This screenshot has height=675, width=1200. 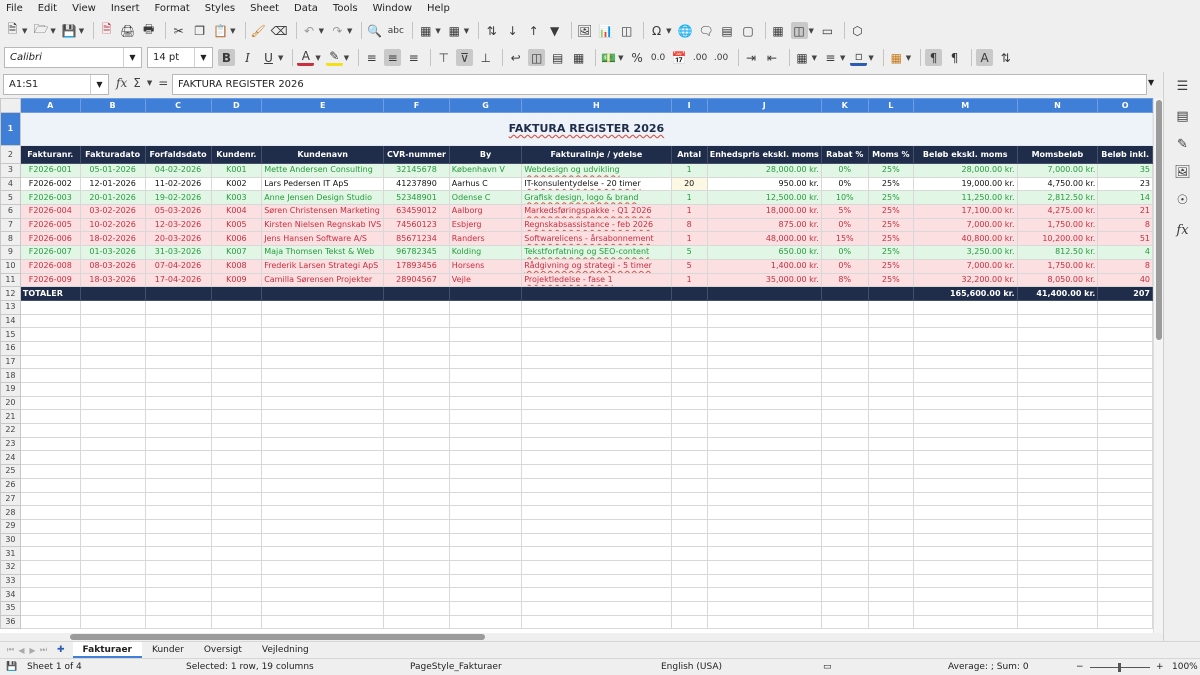 What do you see at coordinates (437, 31) in the screenshot?
I see `row-dropdown-icon: ▼` at bounding box center [437, 31].